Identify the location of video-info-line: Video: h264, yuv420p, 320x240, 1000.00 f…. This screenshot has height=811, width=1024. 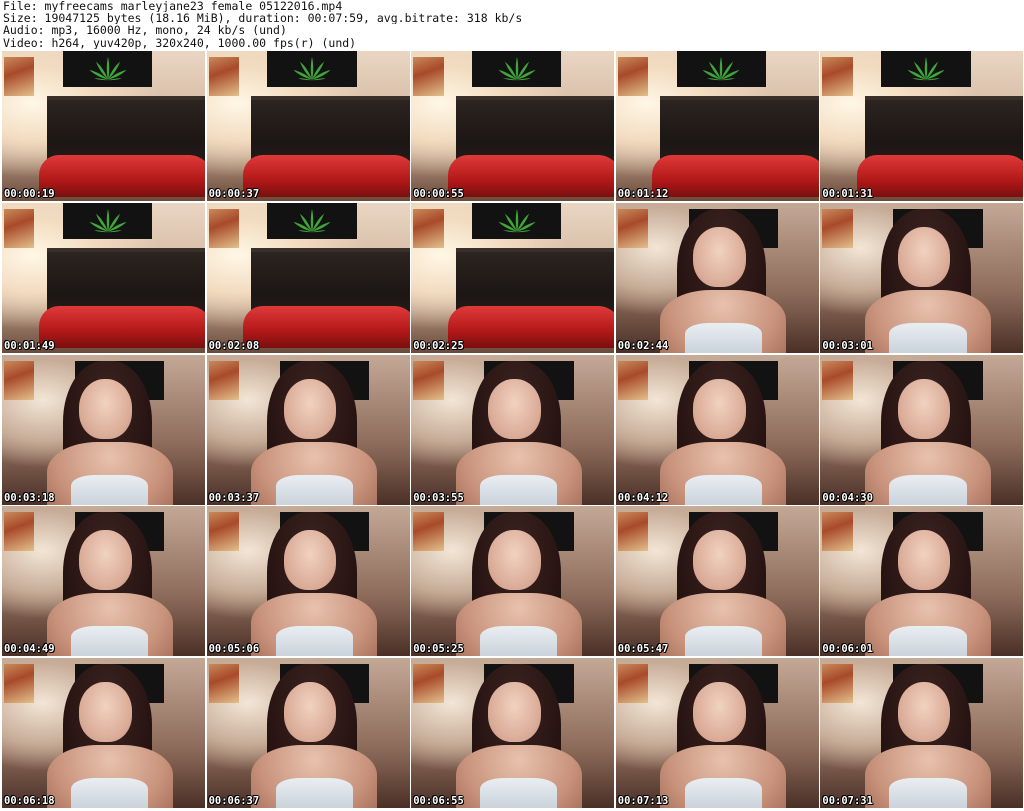
(180, 42).